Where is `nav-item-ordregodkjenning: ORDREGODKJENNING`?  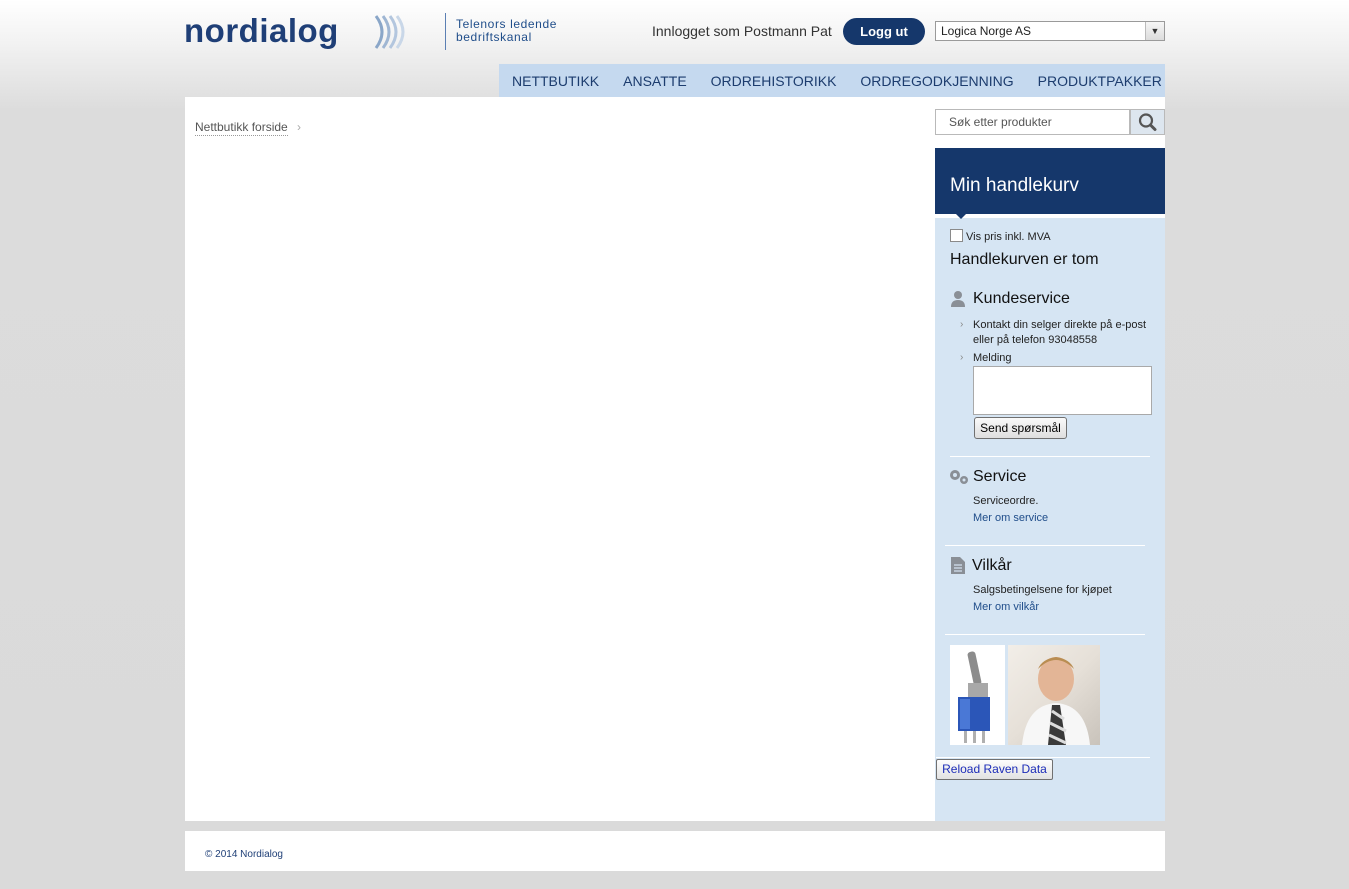
nav-item-ordregodkjenning: ORDREGODKJENNING is located at coordinates (936, 81).